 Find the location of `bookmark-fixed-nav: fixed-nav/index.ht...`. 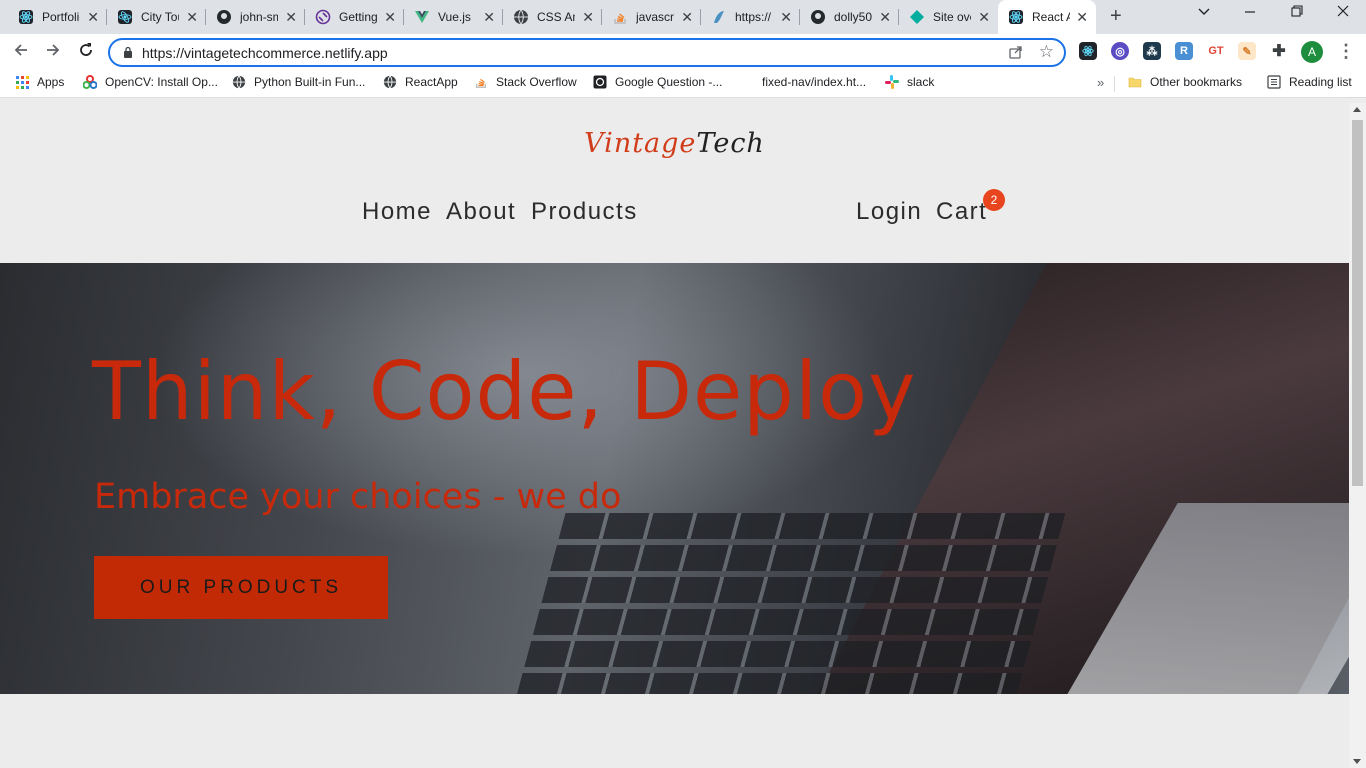

bookmark-fixed-nav: fixed-nav/index.ht... is located at coordinates (803, 82).